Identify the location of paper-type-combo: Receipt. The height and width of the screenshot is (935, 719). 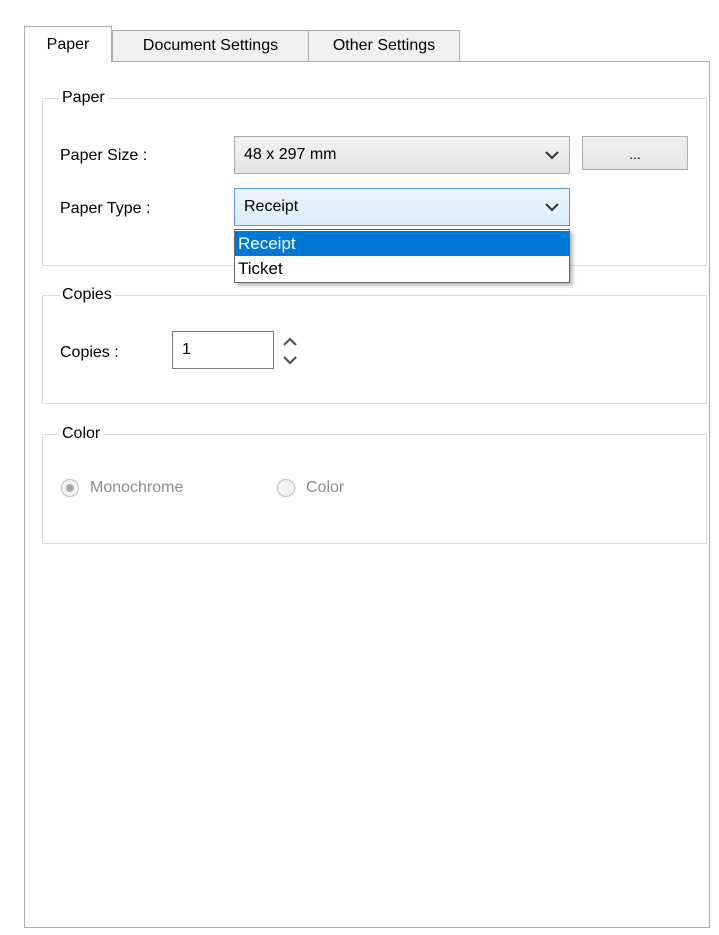
(402, 207).